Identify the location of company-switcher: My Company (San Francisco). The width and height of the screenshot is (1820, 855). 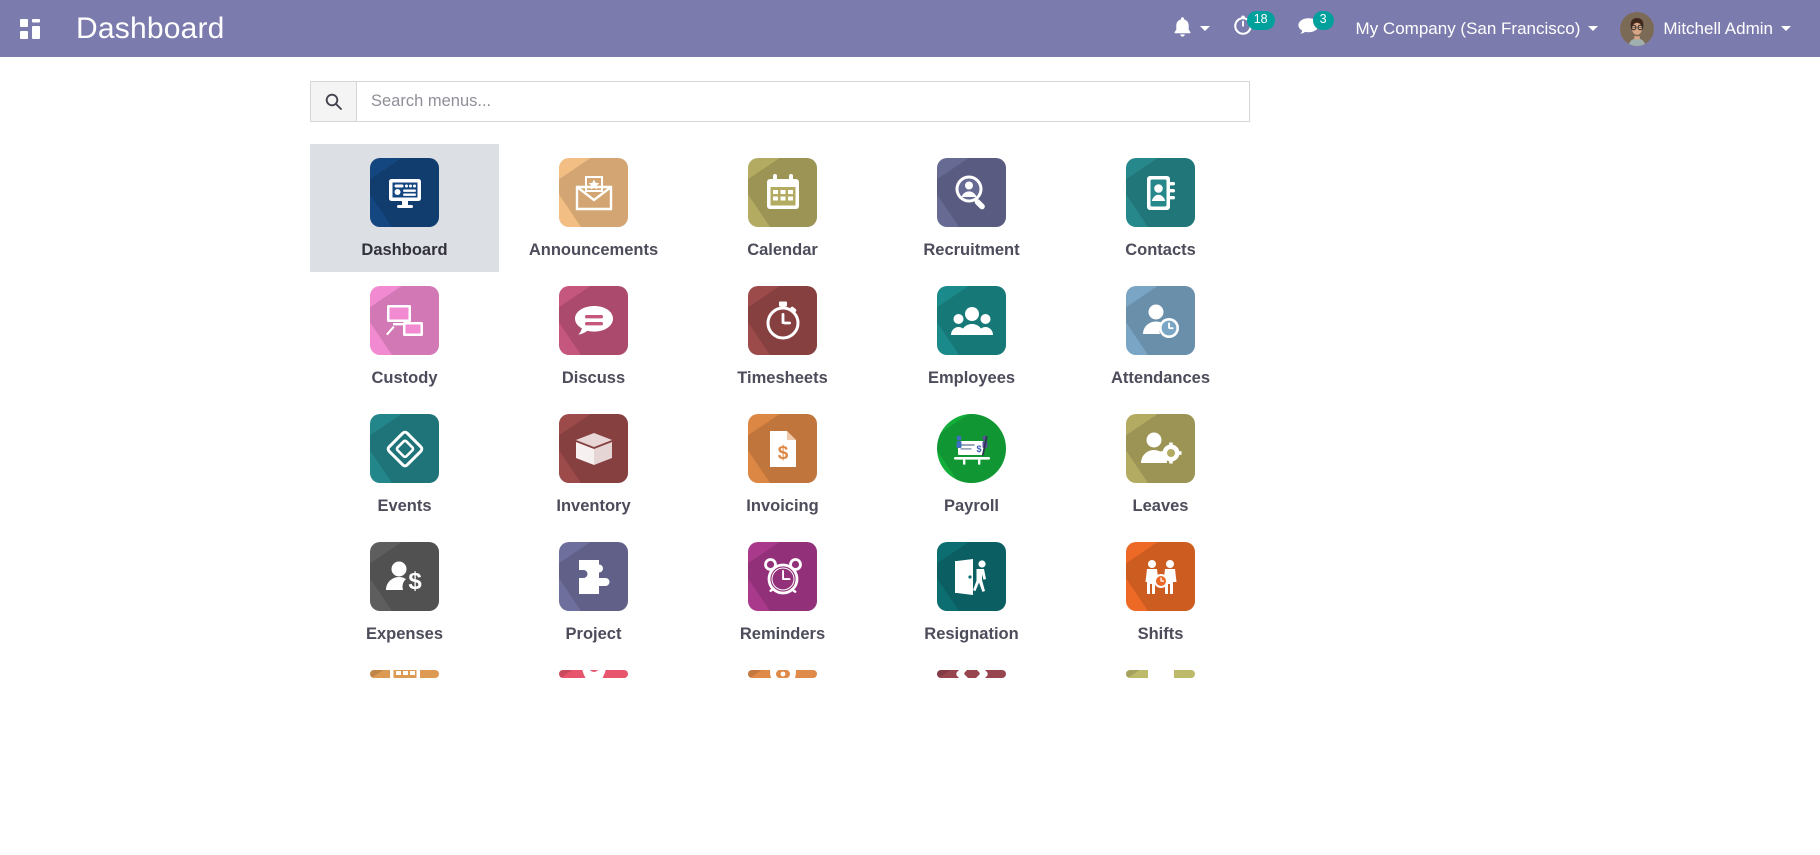
(1477, 28).